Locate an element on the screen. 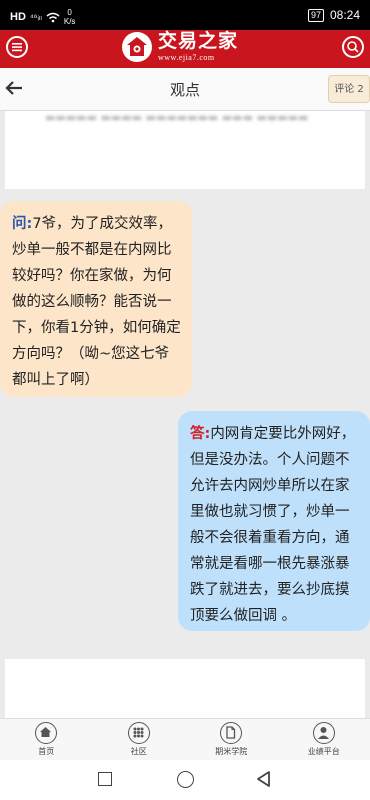  app-header: 交易之家 www.ejia7.com is located at coordinates (185, 49).